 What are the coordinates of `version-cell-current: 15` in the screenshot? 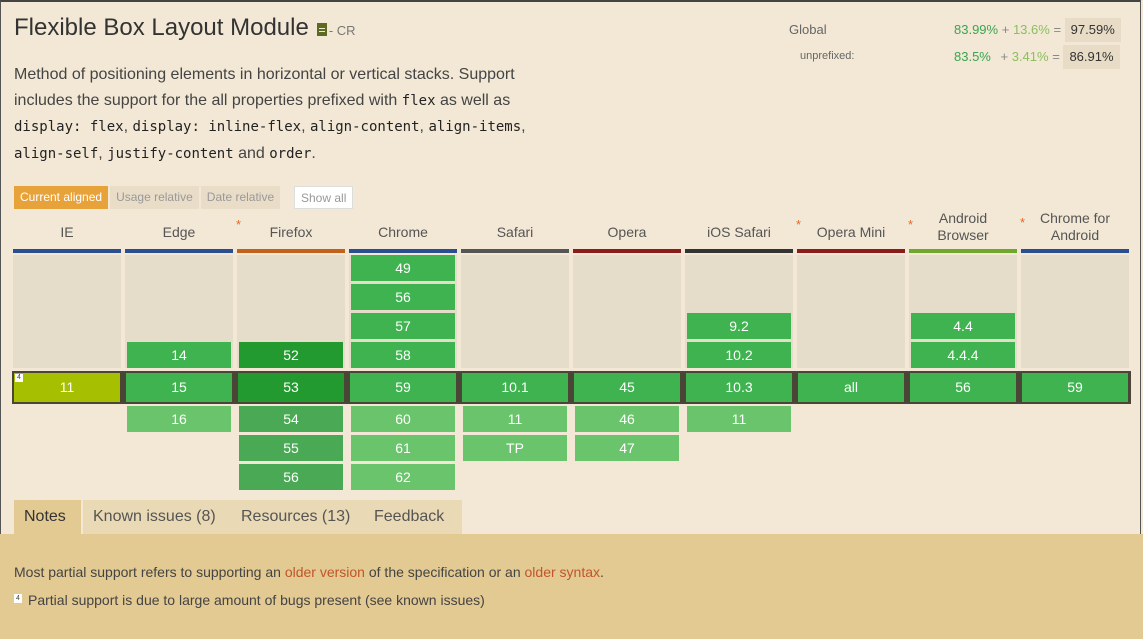 It's located at (179, 387).